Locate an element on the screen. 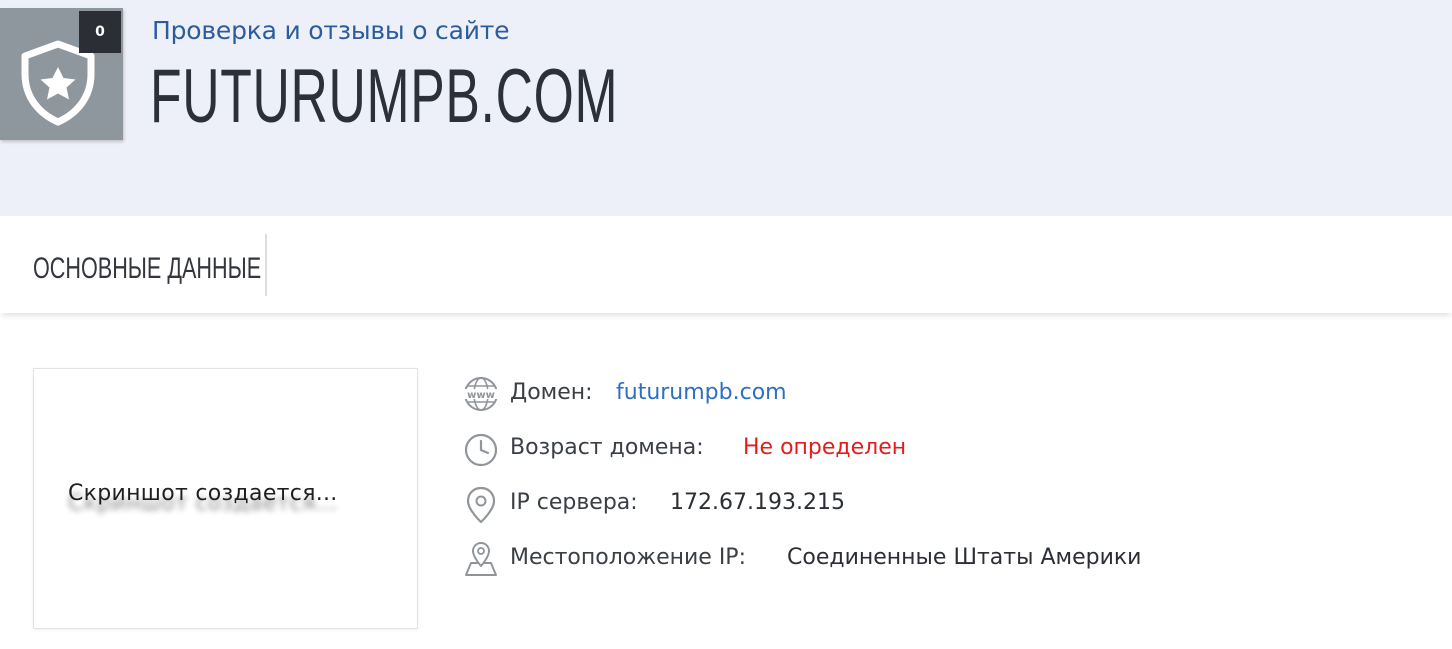 The width and height of the screenshot is (1452, 649). tab-bar: ОСНОВНЫЕ ДАННЫЕ is located at coordinates (726, 264).